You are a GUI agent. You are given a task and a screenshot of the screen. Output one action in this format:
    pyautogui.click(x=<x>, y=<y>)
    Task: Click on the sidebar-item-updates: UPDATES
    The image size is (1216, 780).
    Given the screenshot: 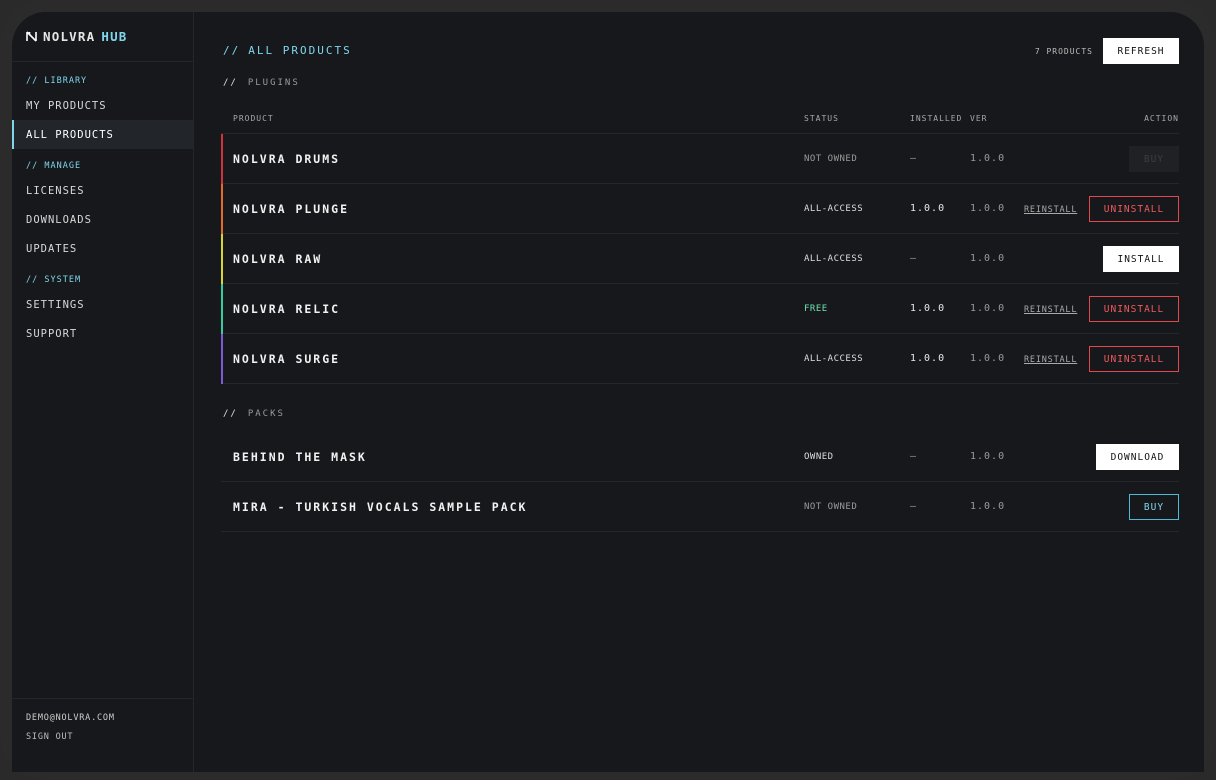 What is the action you would take?
    pyautogui.click(x=102, y=248)
    